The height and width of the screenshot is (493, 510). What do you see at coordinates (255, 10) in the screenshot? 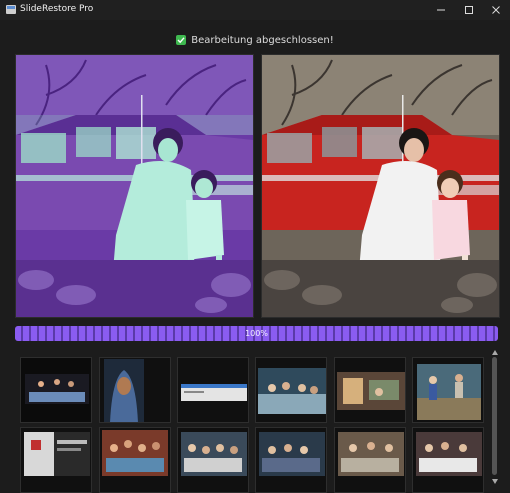
I see `title-bar: SlideRestore Pro` at bounding box center [255, 10].